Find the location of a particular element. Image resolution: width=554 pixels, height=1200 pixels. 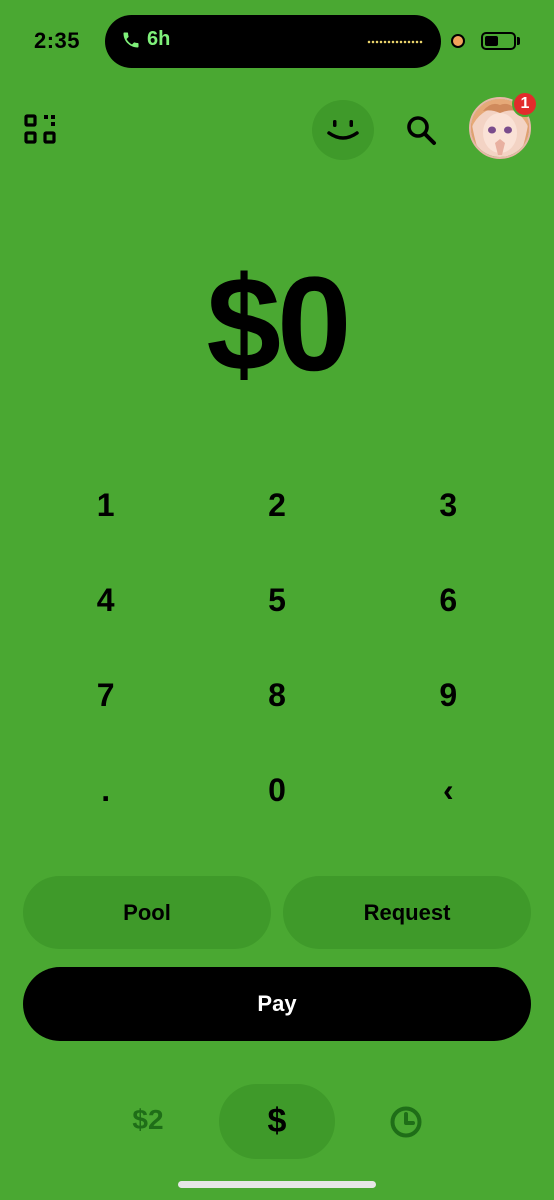

battery-icon is located at coordinates (498, 41).